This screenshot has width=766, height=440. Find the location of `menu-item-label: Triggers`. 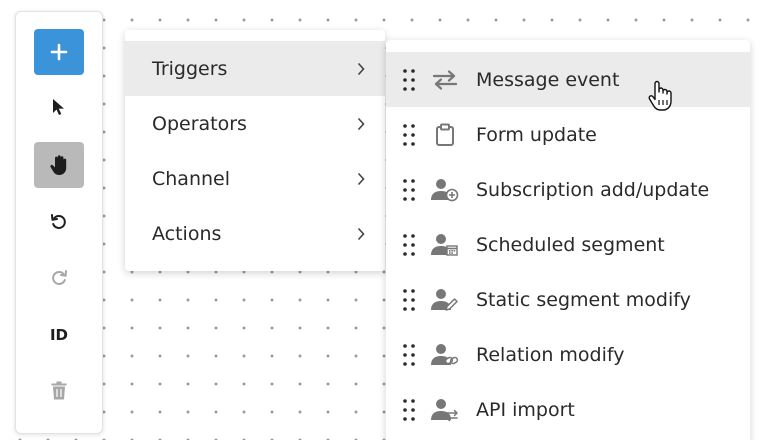

menu-item-label: Triggers is located at coordinates (190, 68).